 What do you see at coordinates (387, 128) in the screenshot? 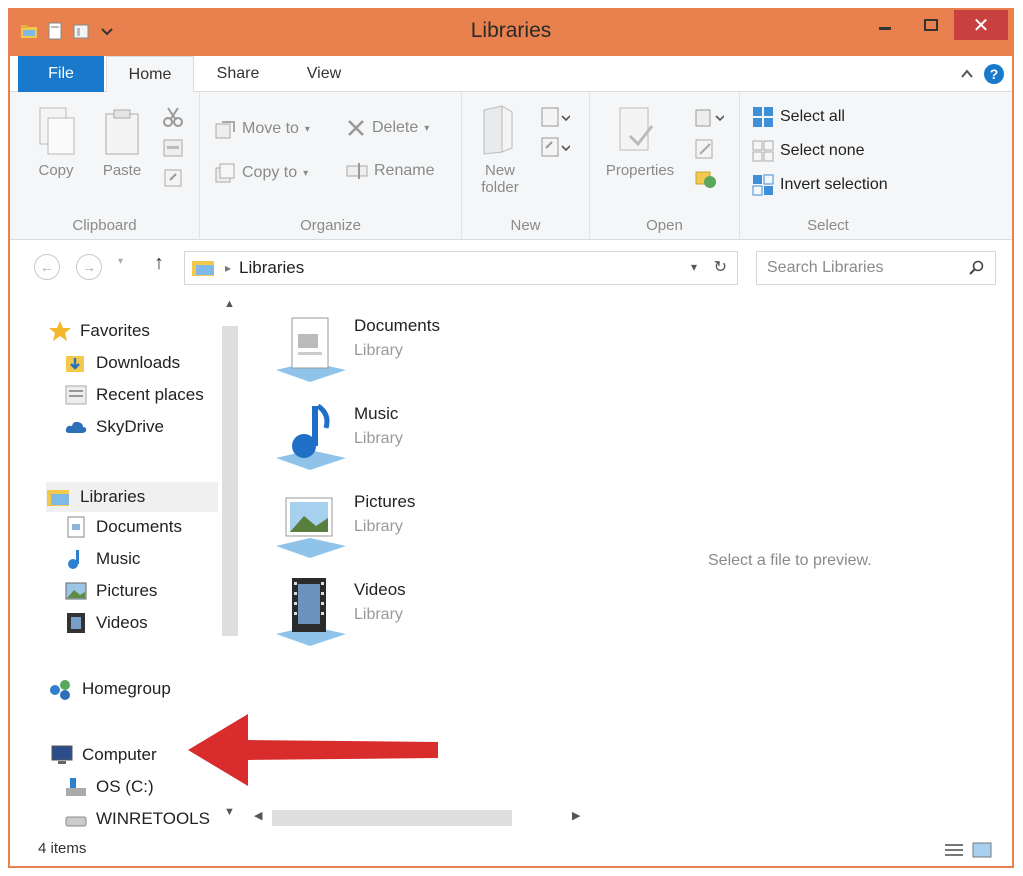
I see `delete-button: Delete ▾` at bounding box center [387, 128].